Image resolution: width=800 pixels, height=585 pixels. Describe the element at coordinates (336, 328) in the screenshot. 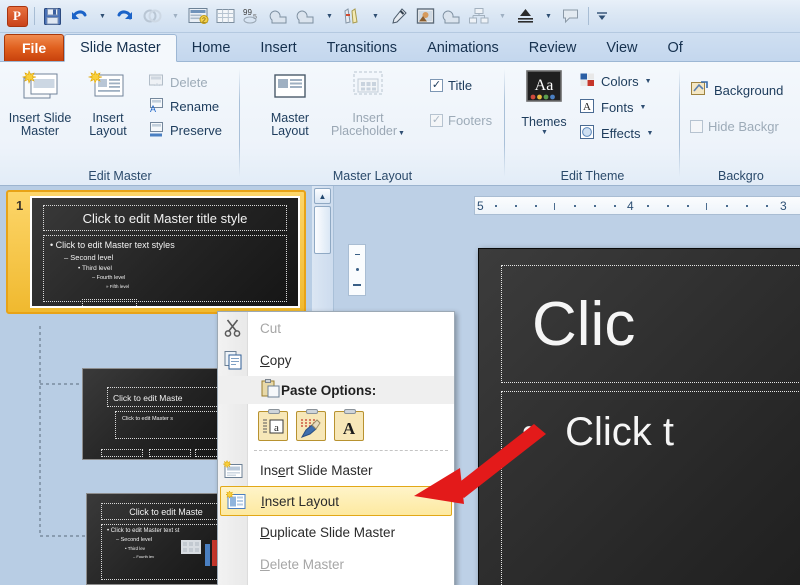

I see `context-menu-item-cut: Cut` at that location.